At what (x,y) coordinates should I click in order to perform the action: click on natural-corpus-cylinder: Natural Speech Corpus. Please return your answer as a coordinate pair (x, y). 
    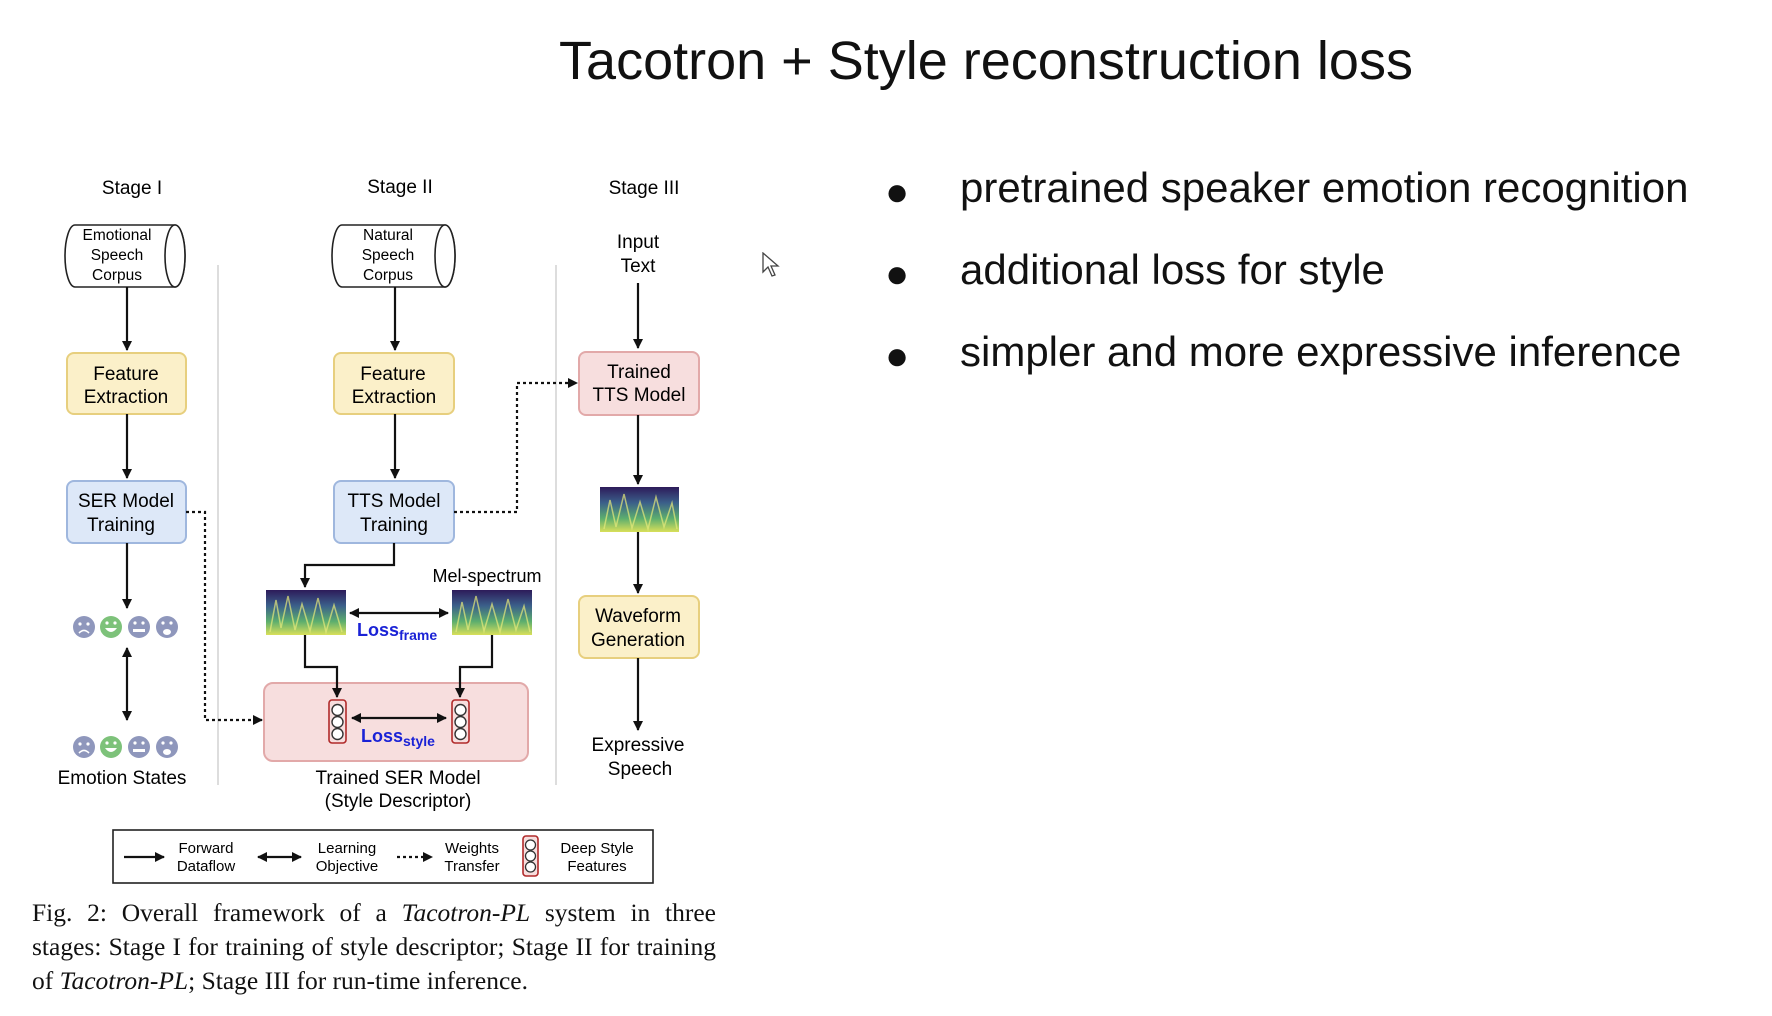
    Looking at the image, I should click on (393, 256).